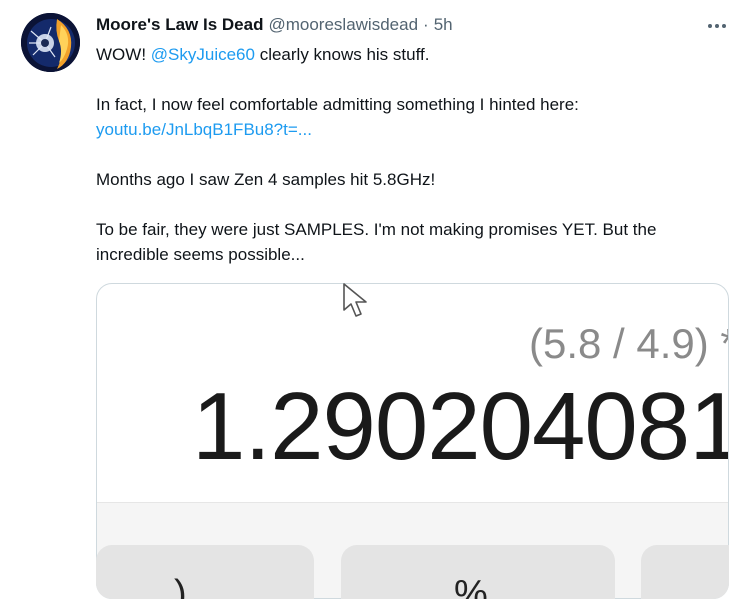 The height and width of the screenshot is (611, 754). Describe the element at coordinates (203, 54) in the screenshot. I see `mention-link: @SkyJuice60` at that location.